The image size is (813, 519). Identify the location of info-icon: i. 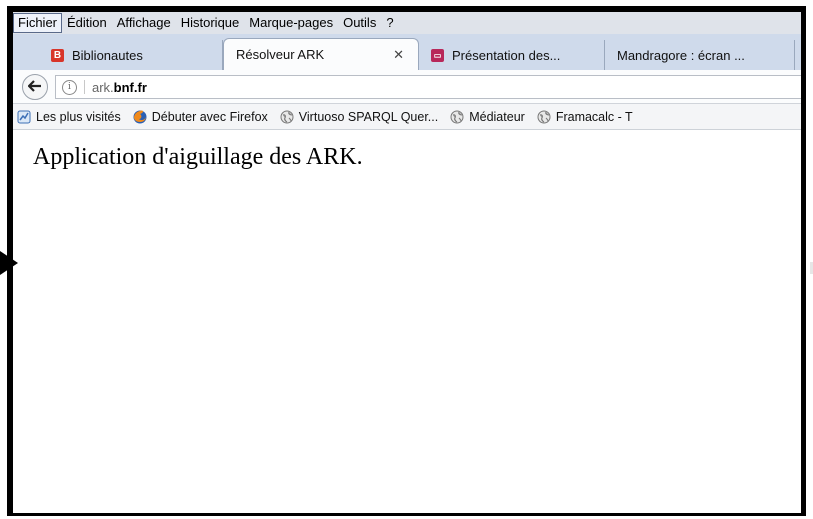
(69, 87).